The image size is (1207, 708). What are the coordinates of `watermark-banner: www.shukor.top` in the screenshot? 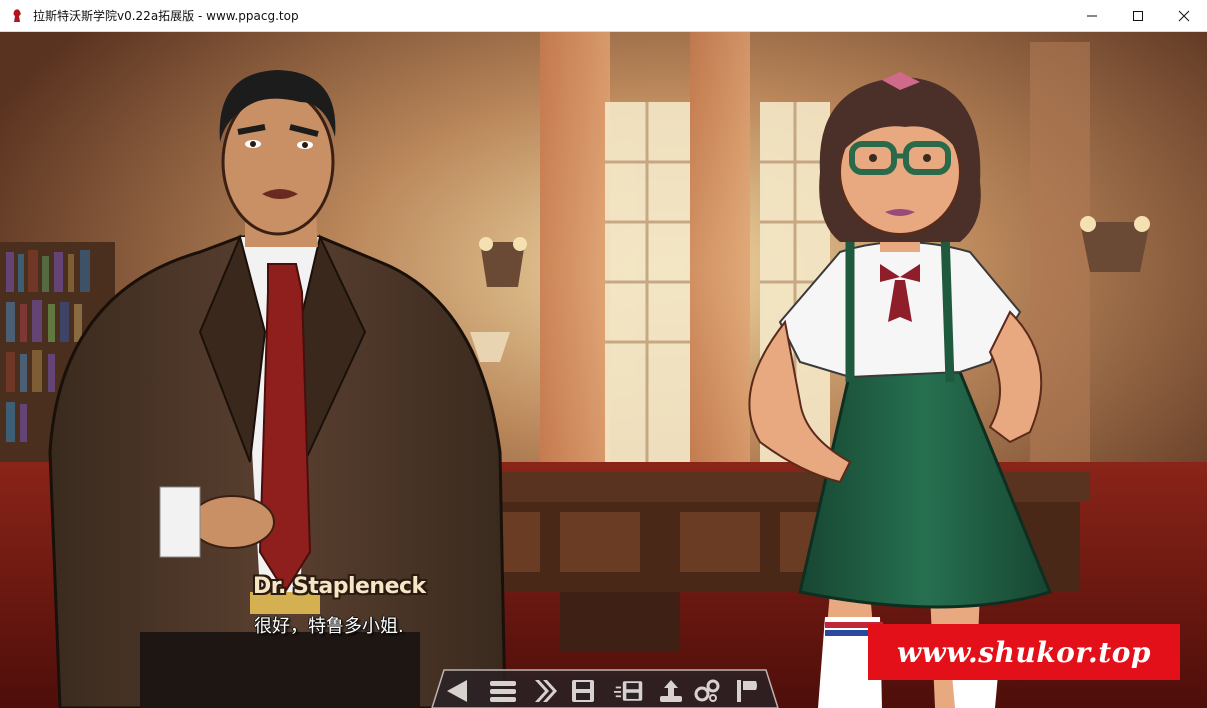 It's located at (1024, 652).